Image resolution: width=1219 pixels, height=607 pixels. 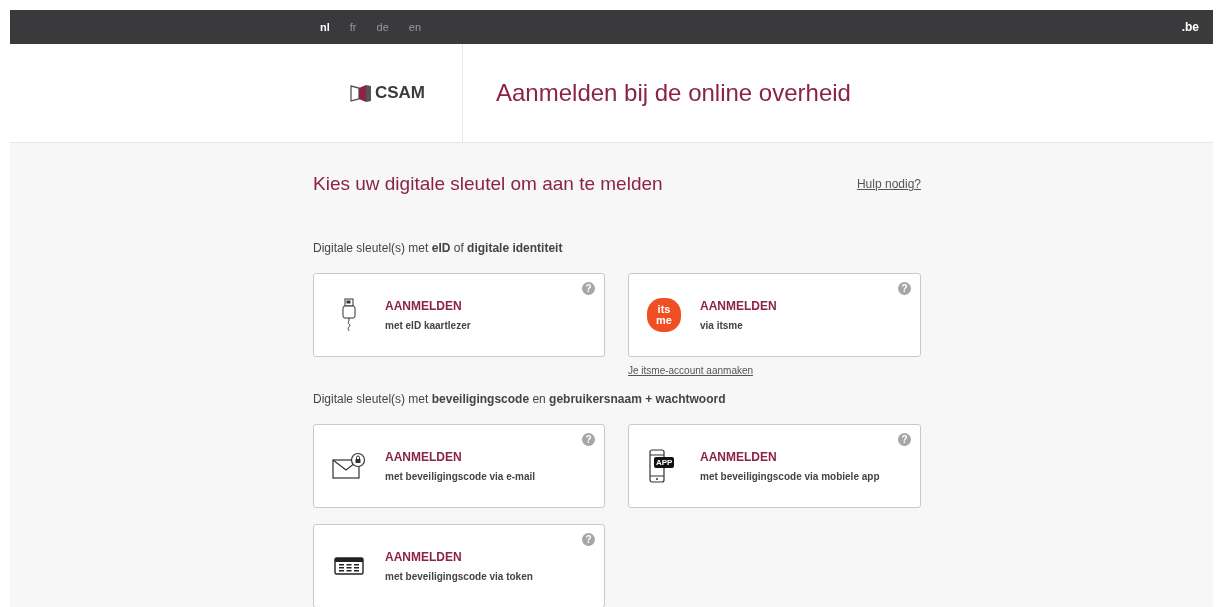 I want to click on section-label: Digitale sleutel(s) met eID of digitale identiteit, so click(x=438, y=248).